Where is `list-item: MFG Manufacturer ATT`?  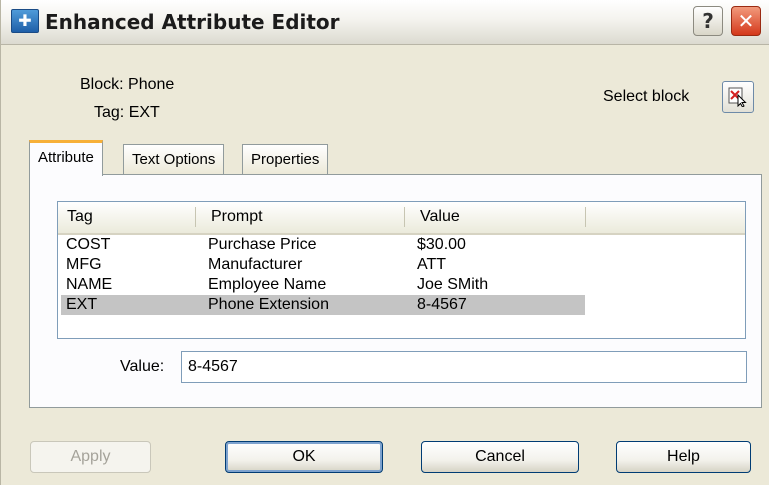 list-item: MFG Manufacturer ATT is located at coordinates (323, 265).